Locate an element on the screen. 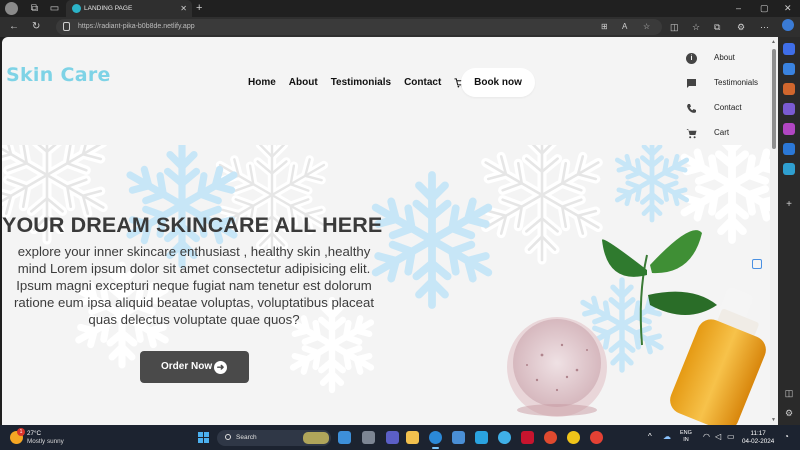  active-app-indicator is located at coordinates (435, 448).